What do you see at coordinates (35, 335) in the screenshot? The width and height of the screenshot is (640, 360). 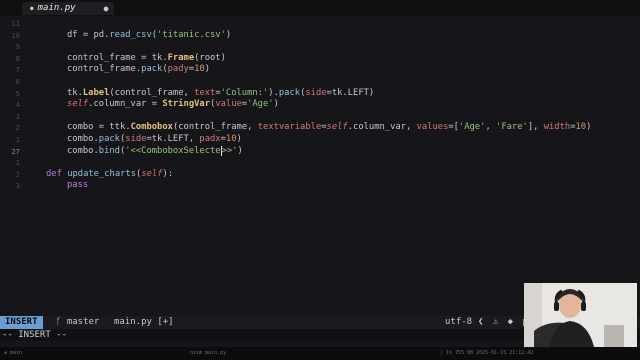 I see `command-line-text: -- INSERT --` at bounding box center [35, 335].